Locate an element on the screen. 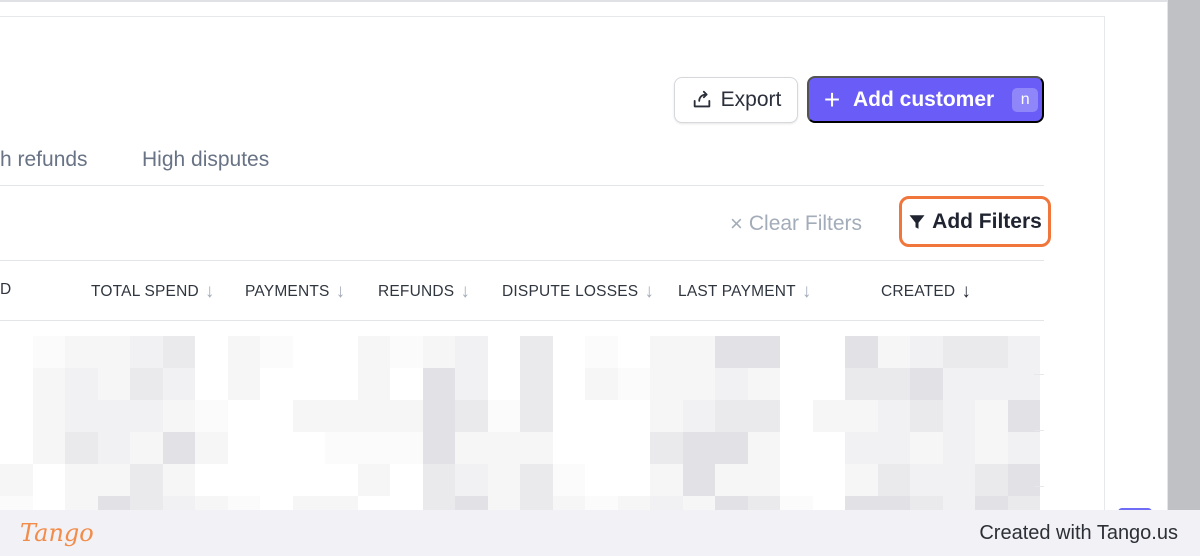  column-header-id: D is located at coordinates (5, 290).